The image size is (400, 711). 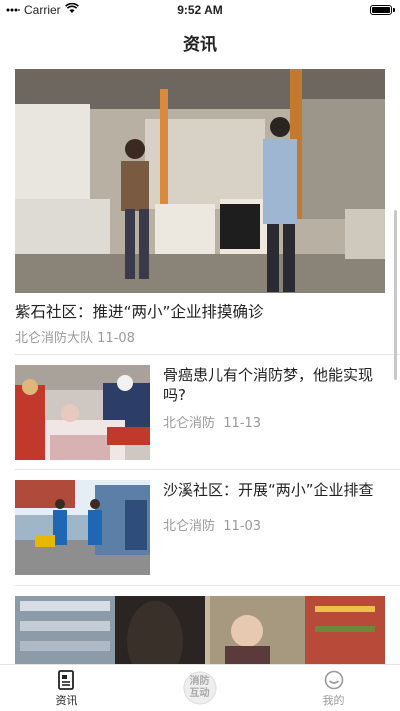 I want to click on hero-article-meta: 北仑消防大队 11-08, so click(x=75, y=336).